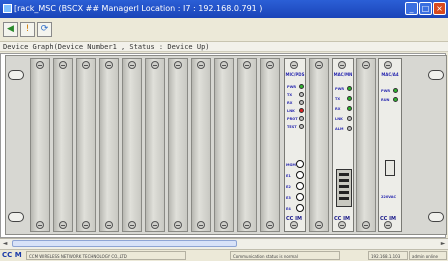 The height and width of the screenshot is (261, 448). Describe the element at coordinates (339, 129) in the screenshot. I see `led-label: ALM` at that location.